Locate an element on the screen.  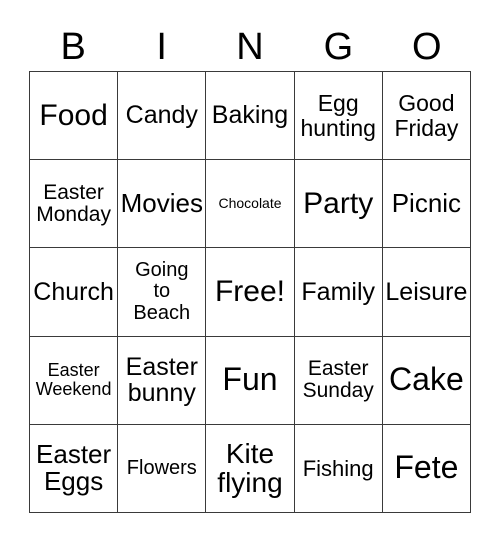
bingo-header: B I N G O is located at coordinates (250, 40).